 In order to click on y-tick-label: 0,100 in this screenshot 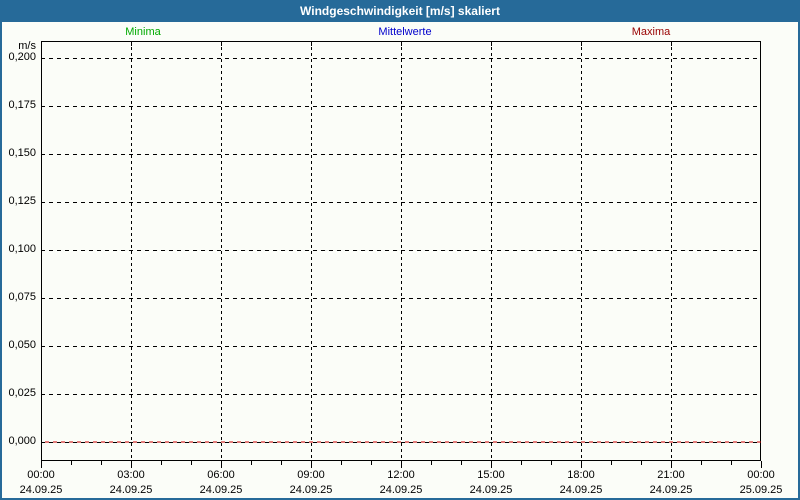, I will do `click(22, 249)`.